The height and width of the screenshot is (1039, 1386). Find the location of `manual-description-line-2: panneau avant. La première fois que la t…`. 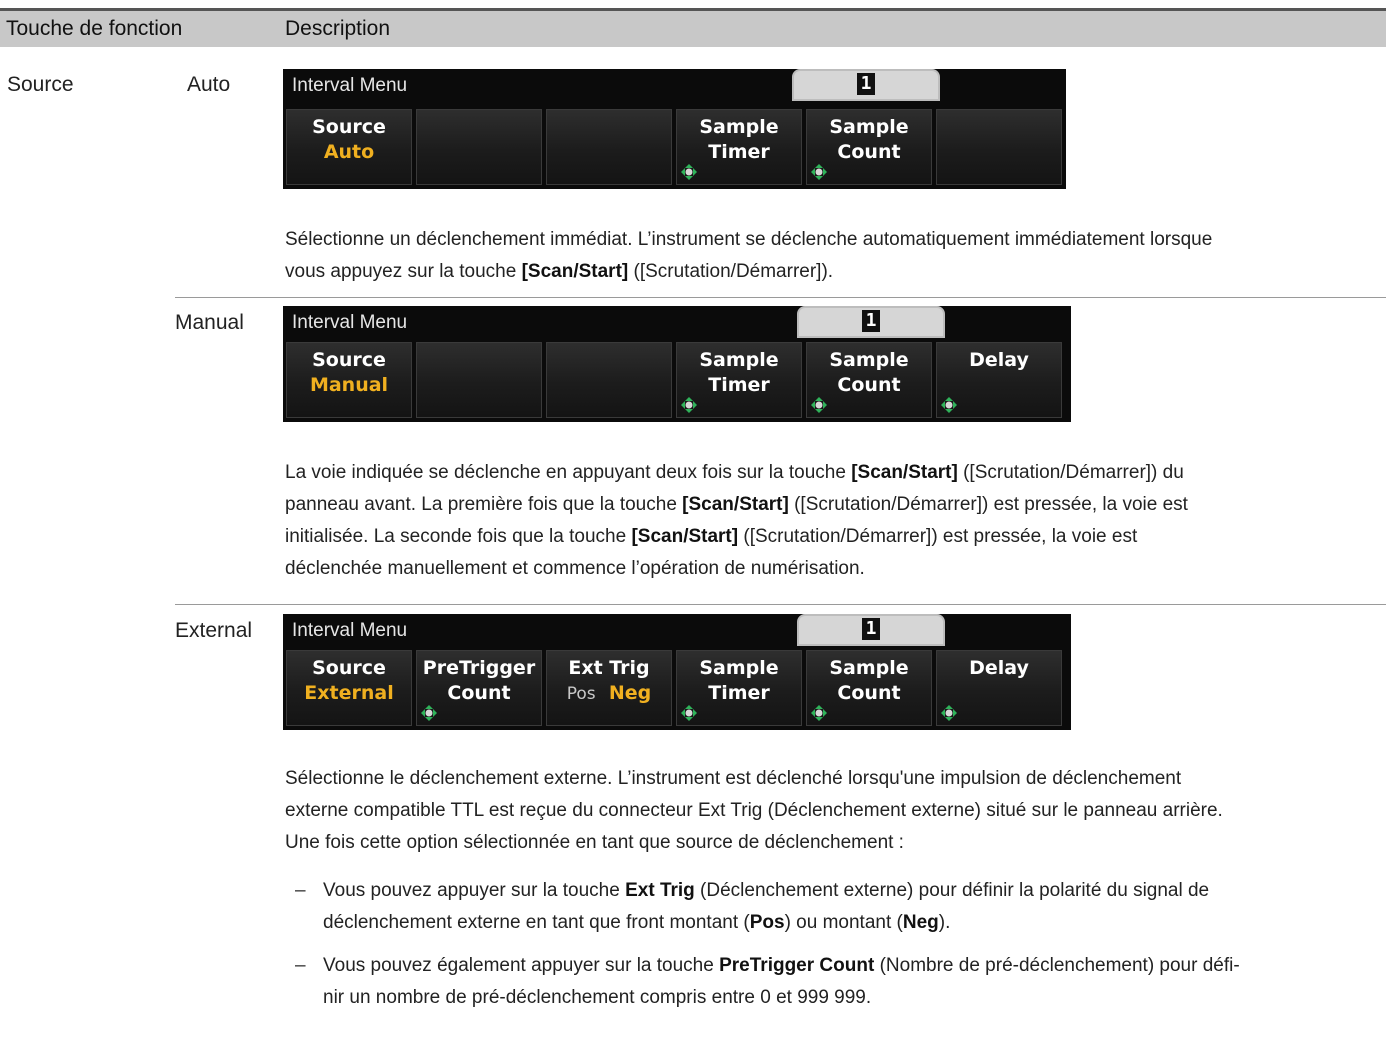

manual-description-line-2: panneau avant. La première fois que la t… is located at coordinates (736, 504).